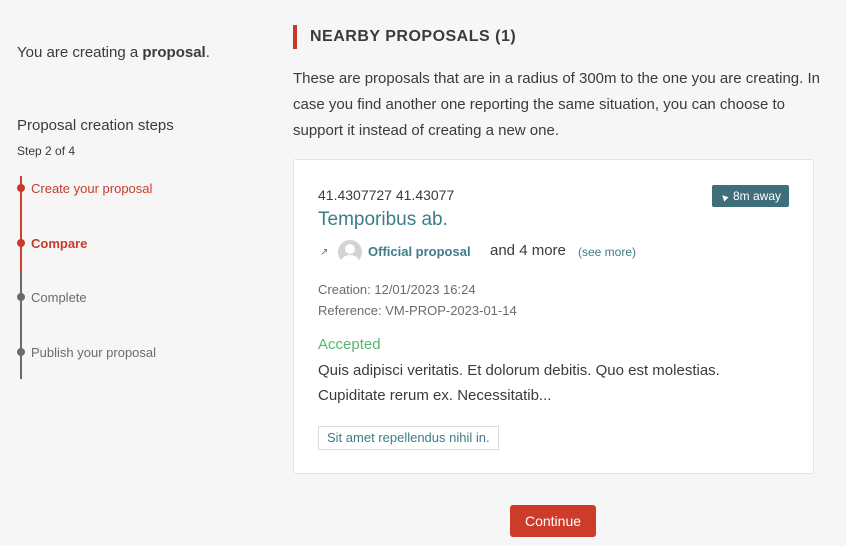  Describe the element at coordinates (92, 188) in the screenshot. I see `step-label: Create your proposal` at that location.